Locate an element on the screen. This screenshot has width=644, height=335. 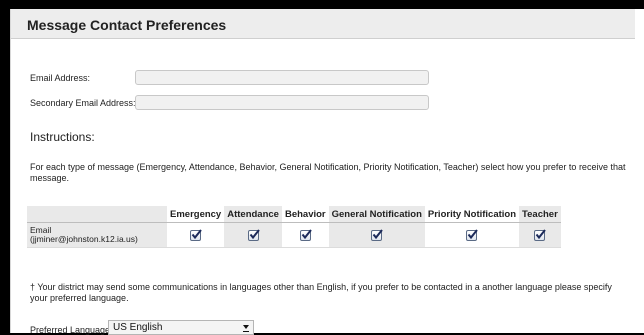
column-header-emergency: Emergency is located at coordinates (196, 214).